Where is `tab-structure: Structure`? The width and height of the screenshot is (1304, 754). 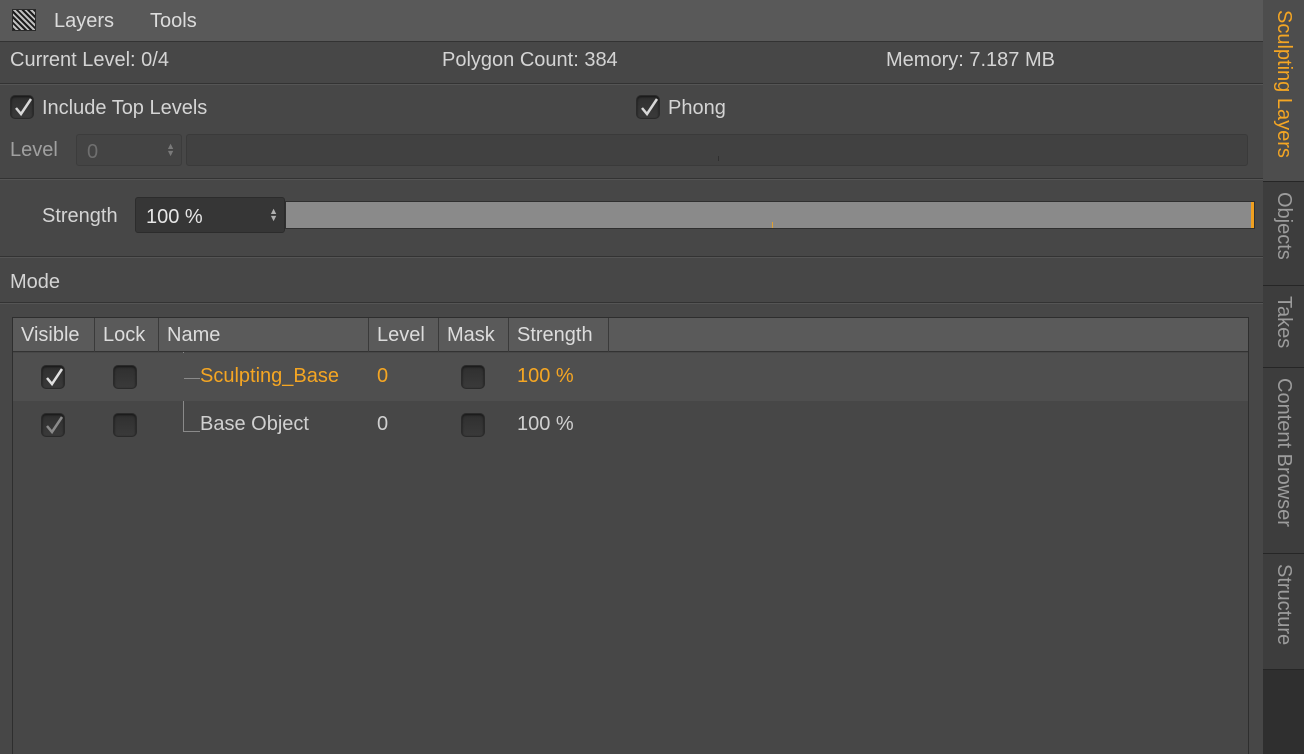 tab-structure: Structure is located at coordinates (1283, 612).